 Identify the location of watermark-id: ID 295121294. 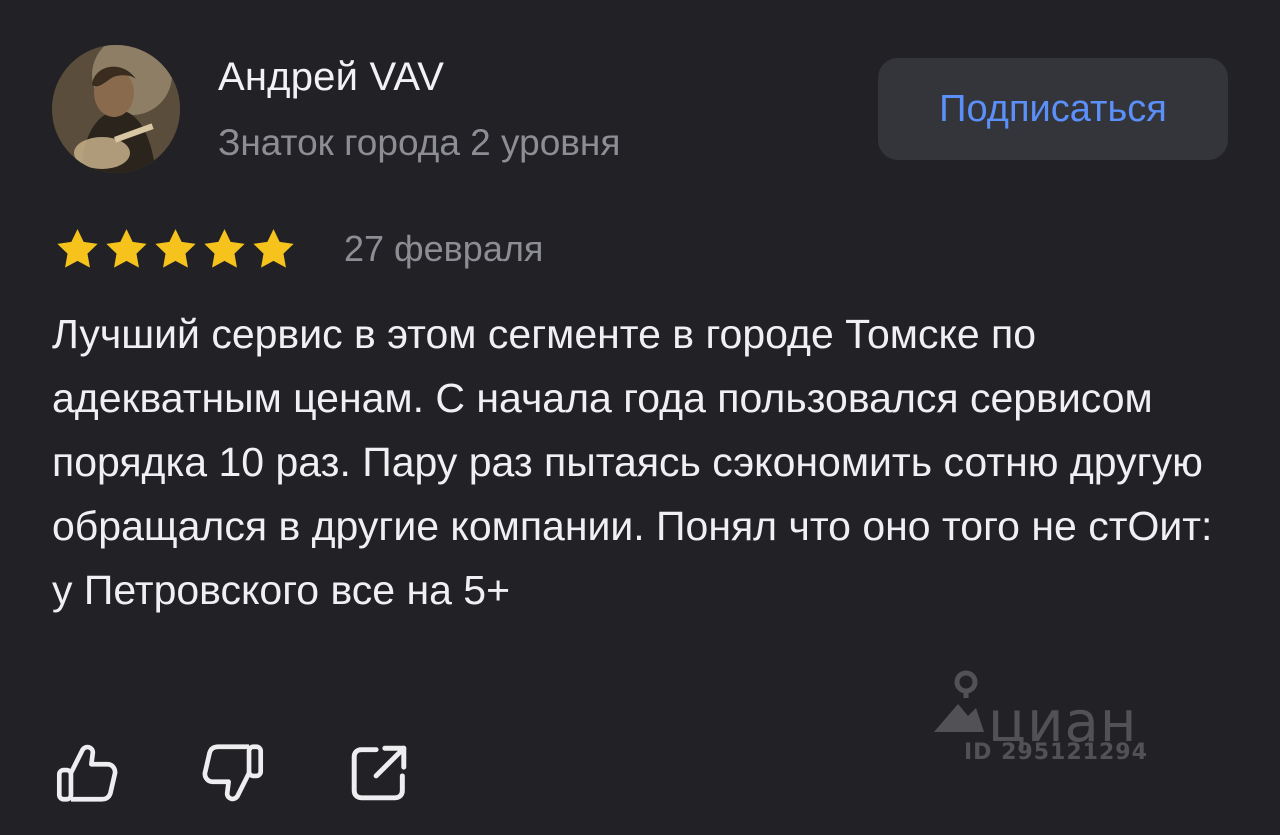
(1056, 752).